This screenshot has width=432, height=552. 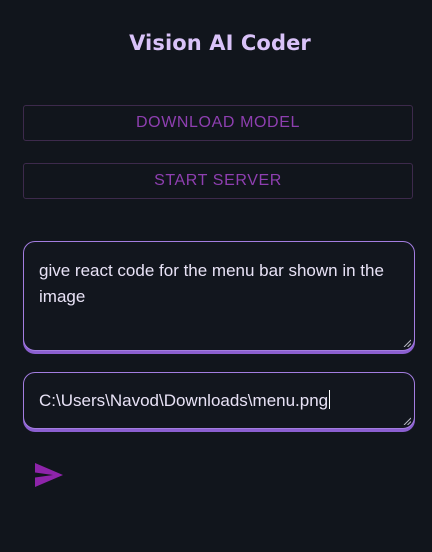 What do you see at coordinates (184, 400) in the screenshot?
I see `image-path-text: C:\Users\Navod\Downloads\menu.png` at bounding box center [184, 400].